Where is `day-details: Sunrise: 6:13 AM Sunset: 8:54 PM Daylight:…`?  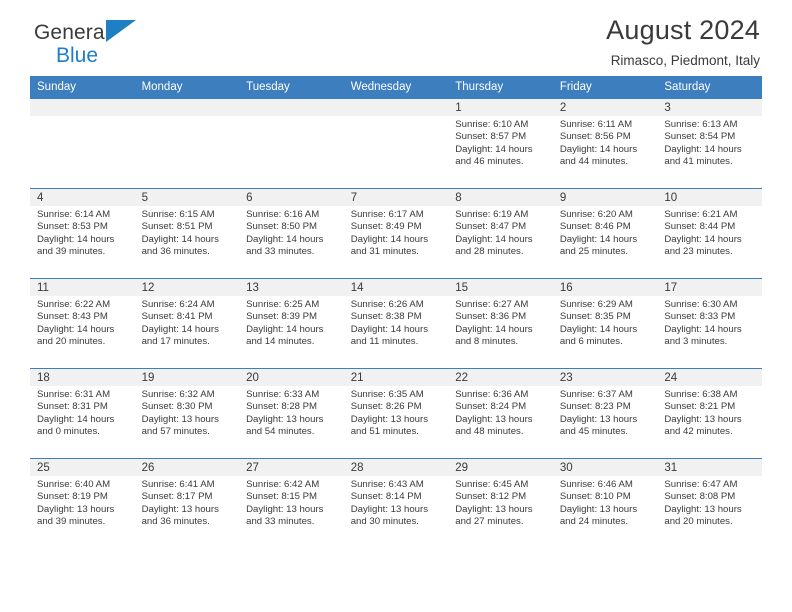
day-details: Sunrise: 6:13 AM Sunset: 8:54 PM Daylight:… is located at coordinates (709, 142).